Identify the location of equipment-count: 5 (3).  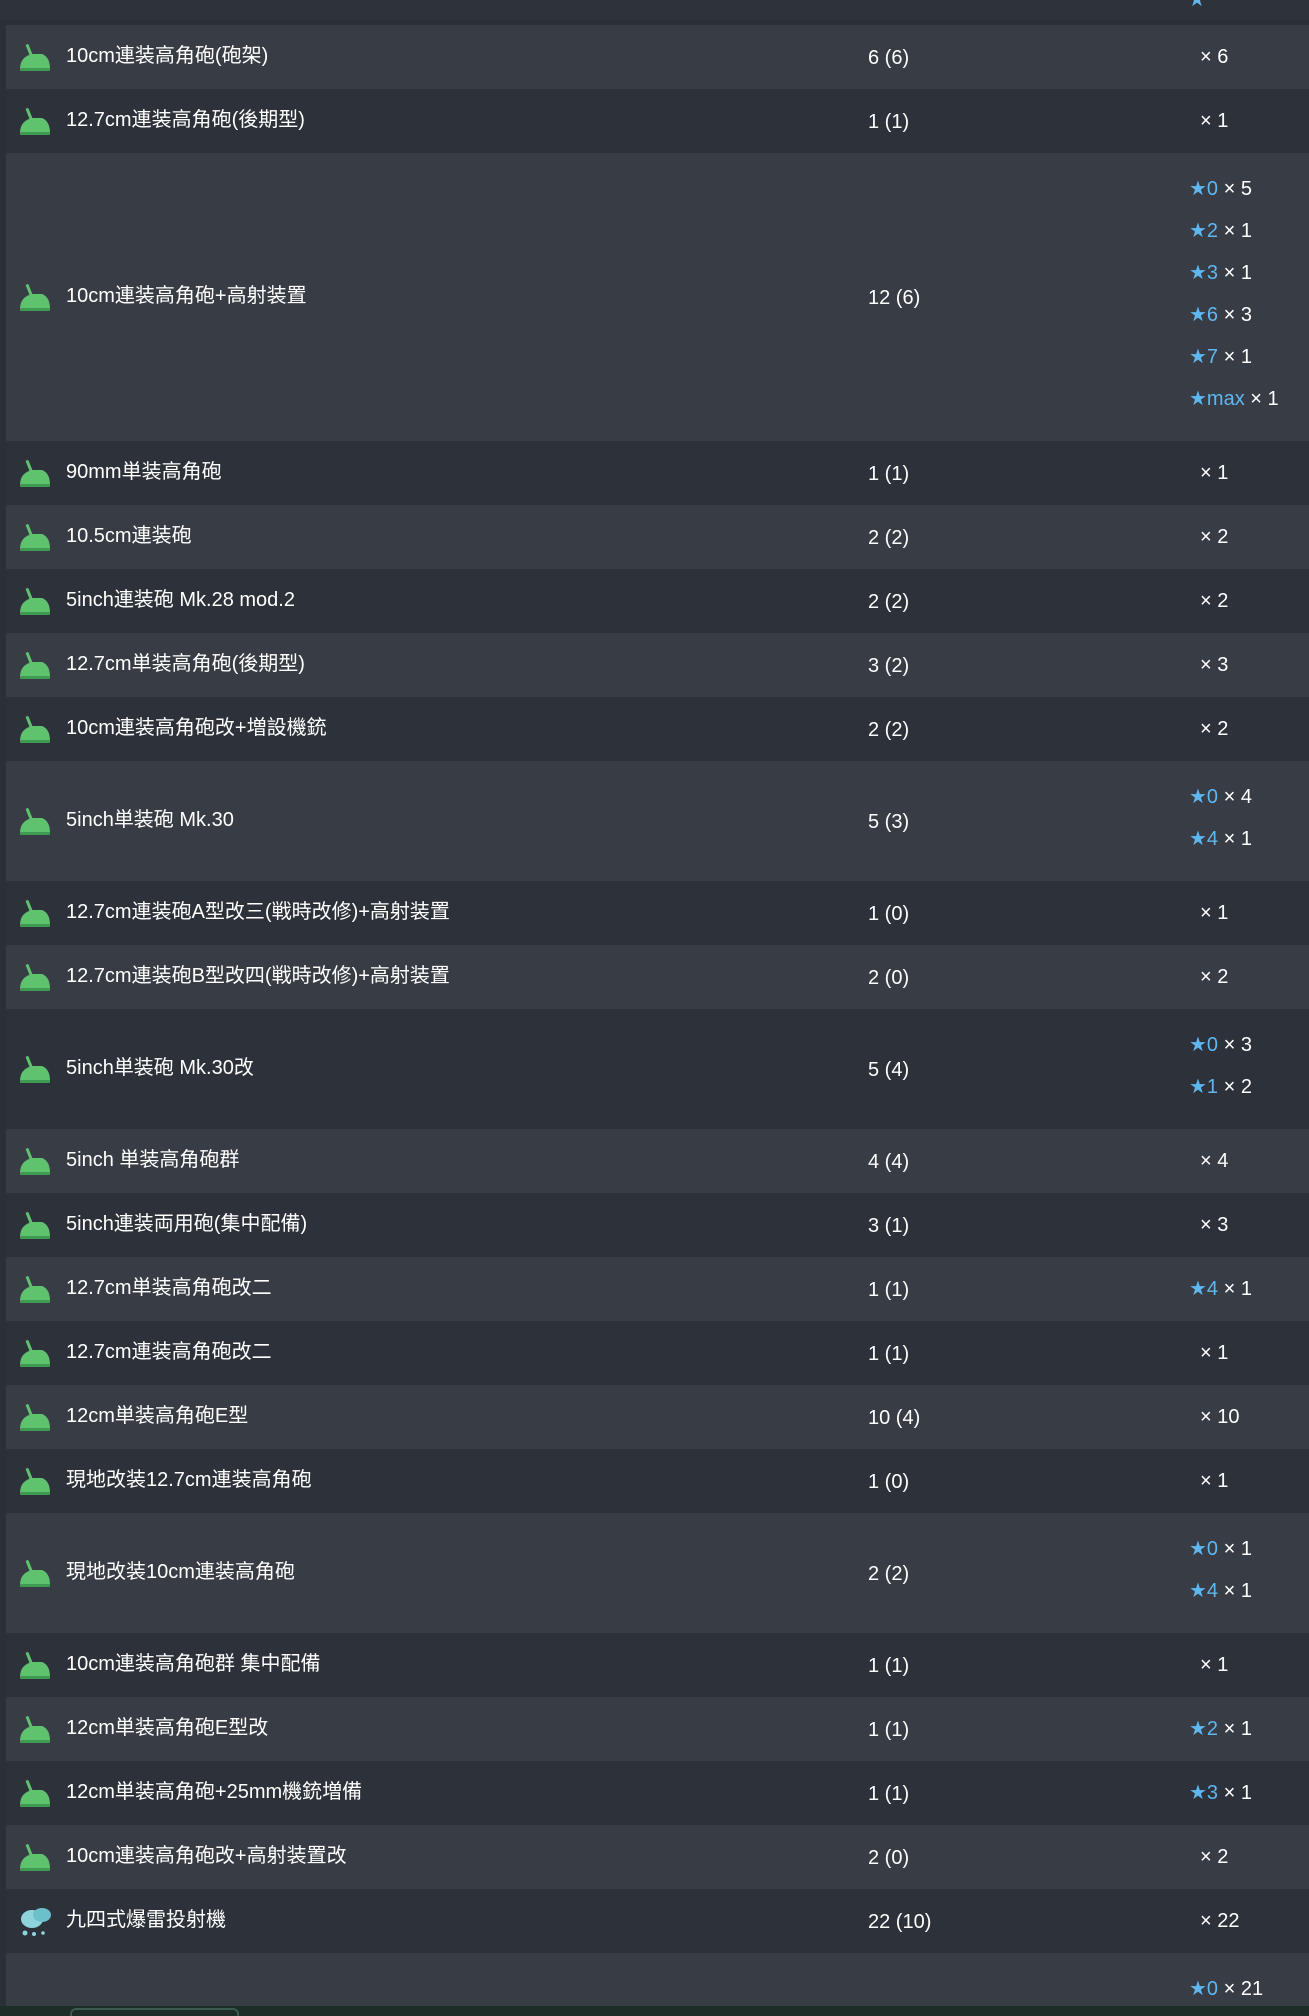
(889, 822).